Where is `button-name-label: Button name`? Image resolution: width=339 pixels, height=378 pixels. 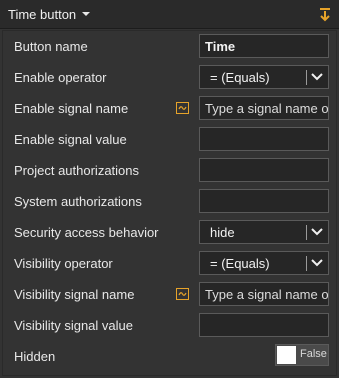
button-name-label: Button name is located at coordinates (51, 46).